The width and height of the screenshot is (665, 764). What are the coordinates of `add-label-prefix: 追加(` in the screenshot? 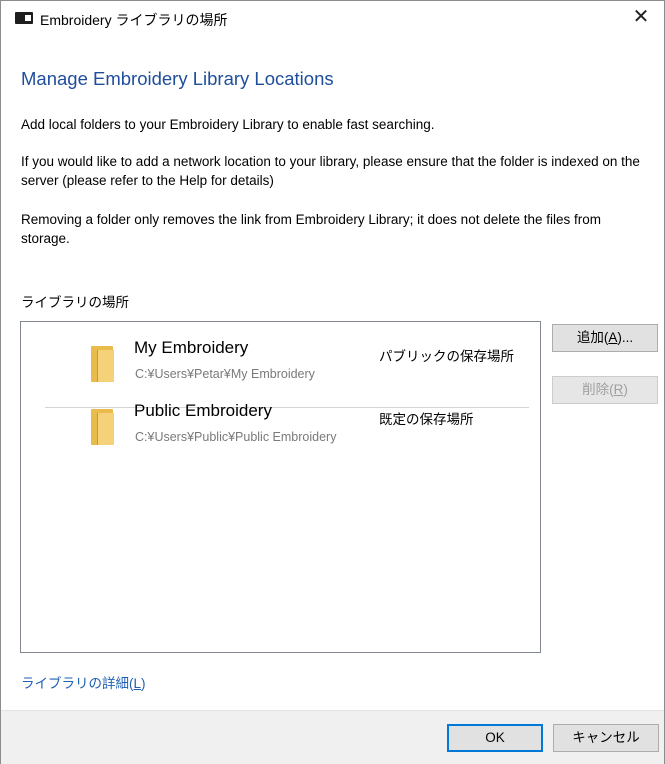 It's located at (592, 337).